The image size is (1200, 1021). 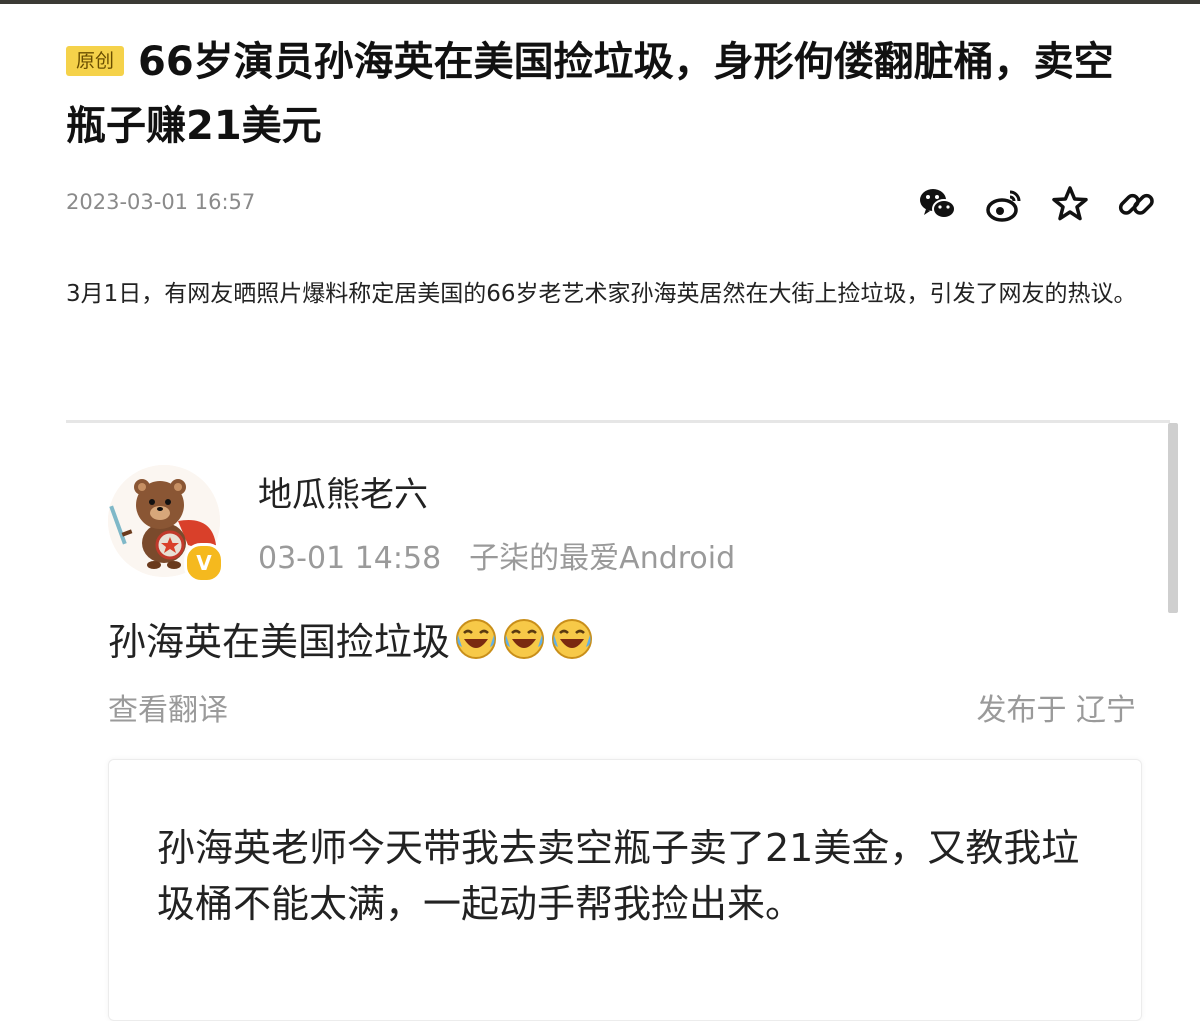 I want to click on article-header: 原创 66岁演员孙海英在美国捡垃圾，身形佝偻翻脏桶，卖空瓶子赚21美元, so click(x=606, y=94).